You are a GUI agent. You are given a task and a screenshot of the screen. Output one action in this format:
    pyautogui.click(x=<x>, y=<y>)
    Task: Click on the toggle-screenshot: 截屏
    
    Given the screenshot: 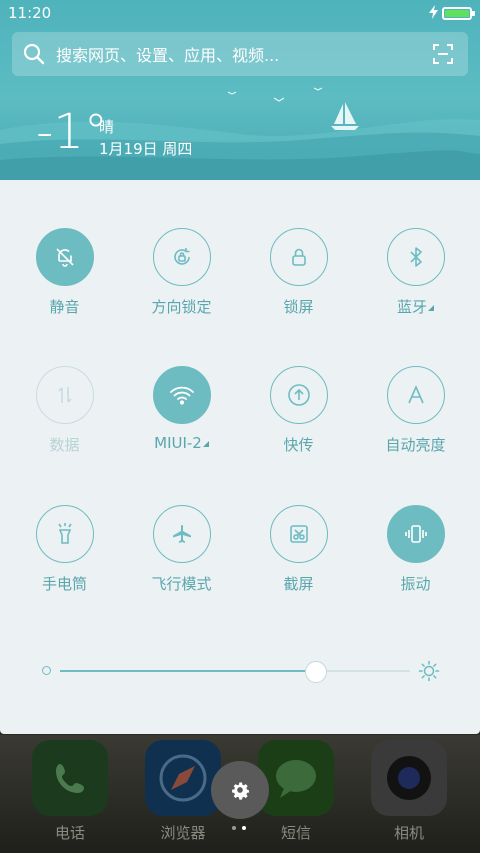 What is the action you would take?
    pyautogui.click(x=298, y=549)
    